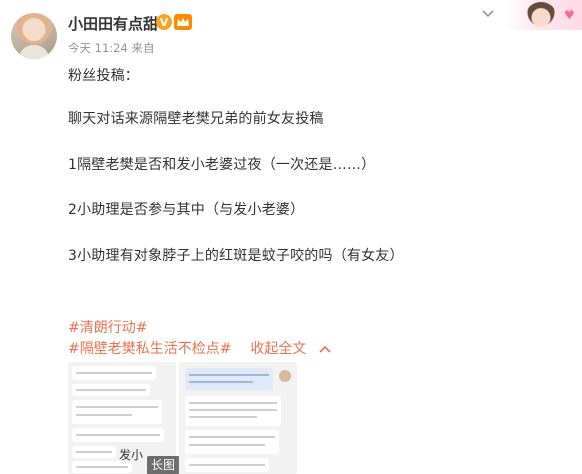  I want to click on image-gallery: 发小, so click(212, 418).